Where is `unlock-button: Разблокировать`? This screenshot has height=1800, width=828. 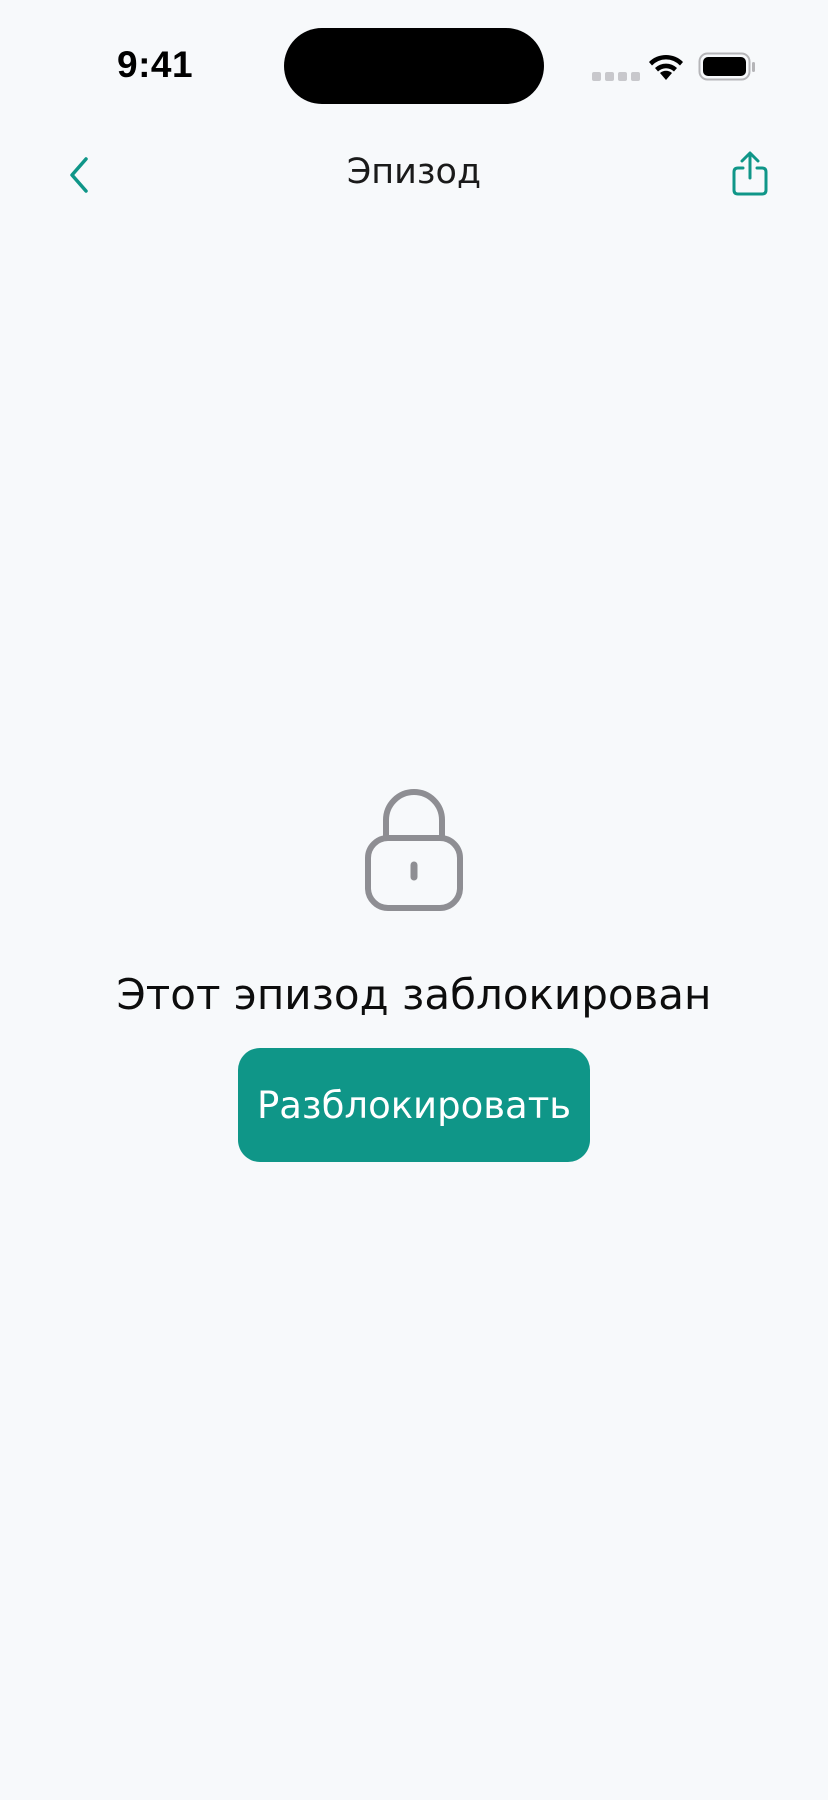 unlock-button: Разблокировать is located at coordinates (414, 1105).